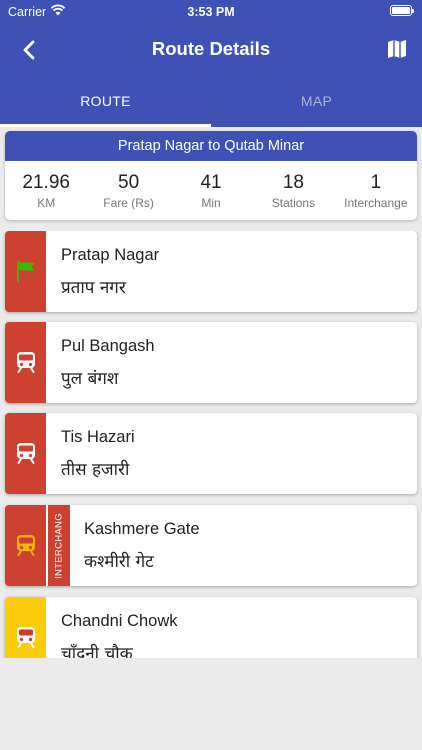 The image size is (422, 750). What do you see at coordinates (211, 453) in the screenshot?
I see `station-card: Tis Hazari तीस हजारी` at bounding box center [211, 453].